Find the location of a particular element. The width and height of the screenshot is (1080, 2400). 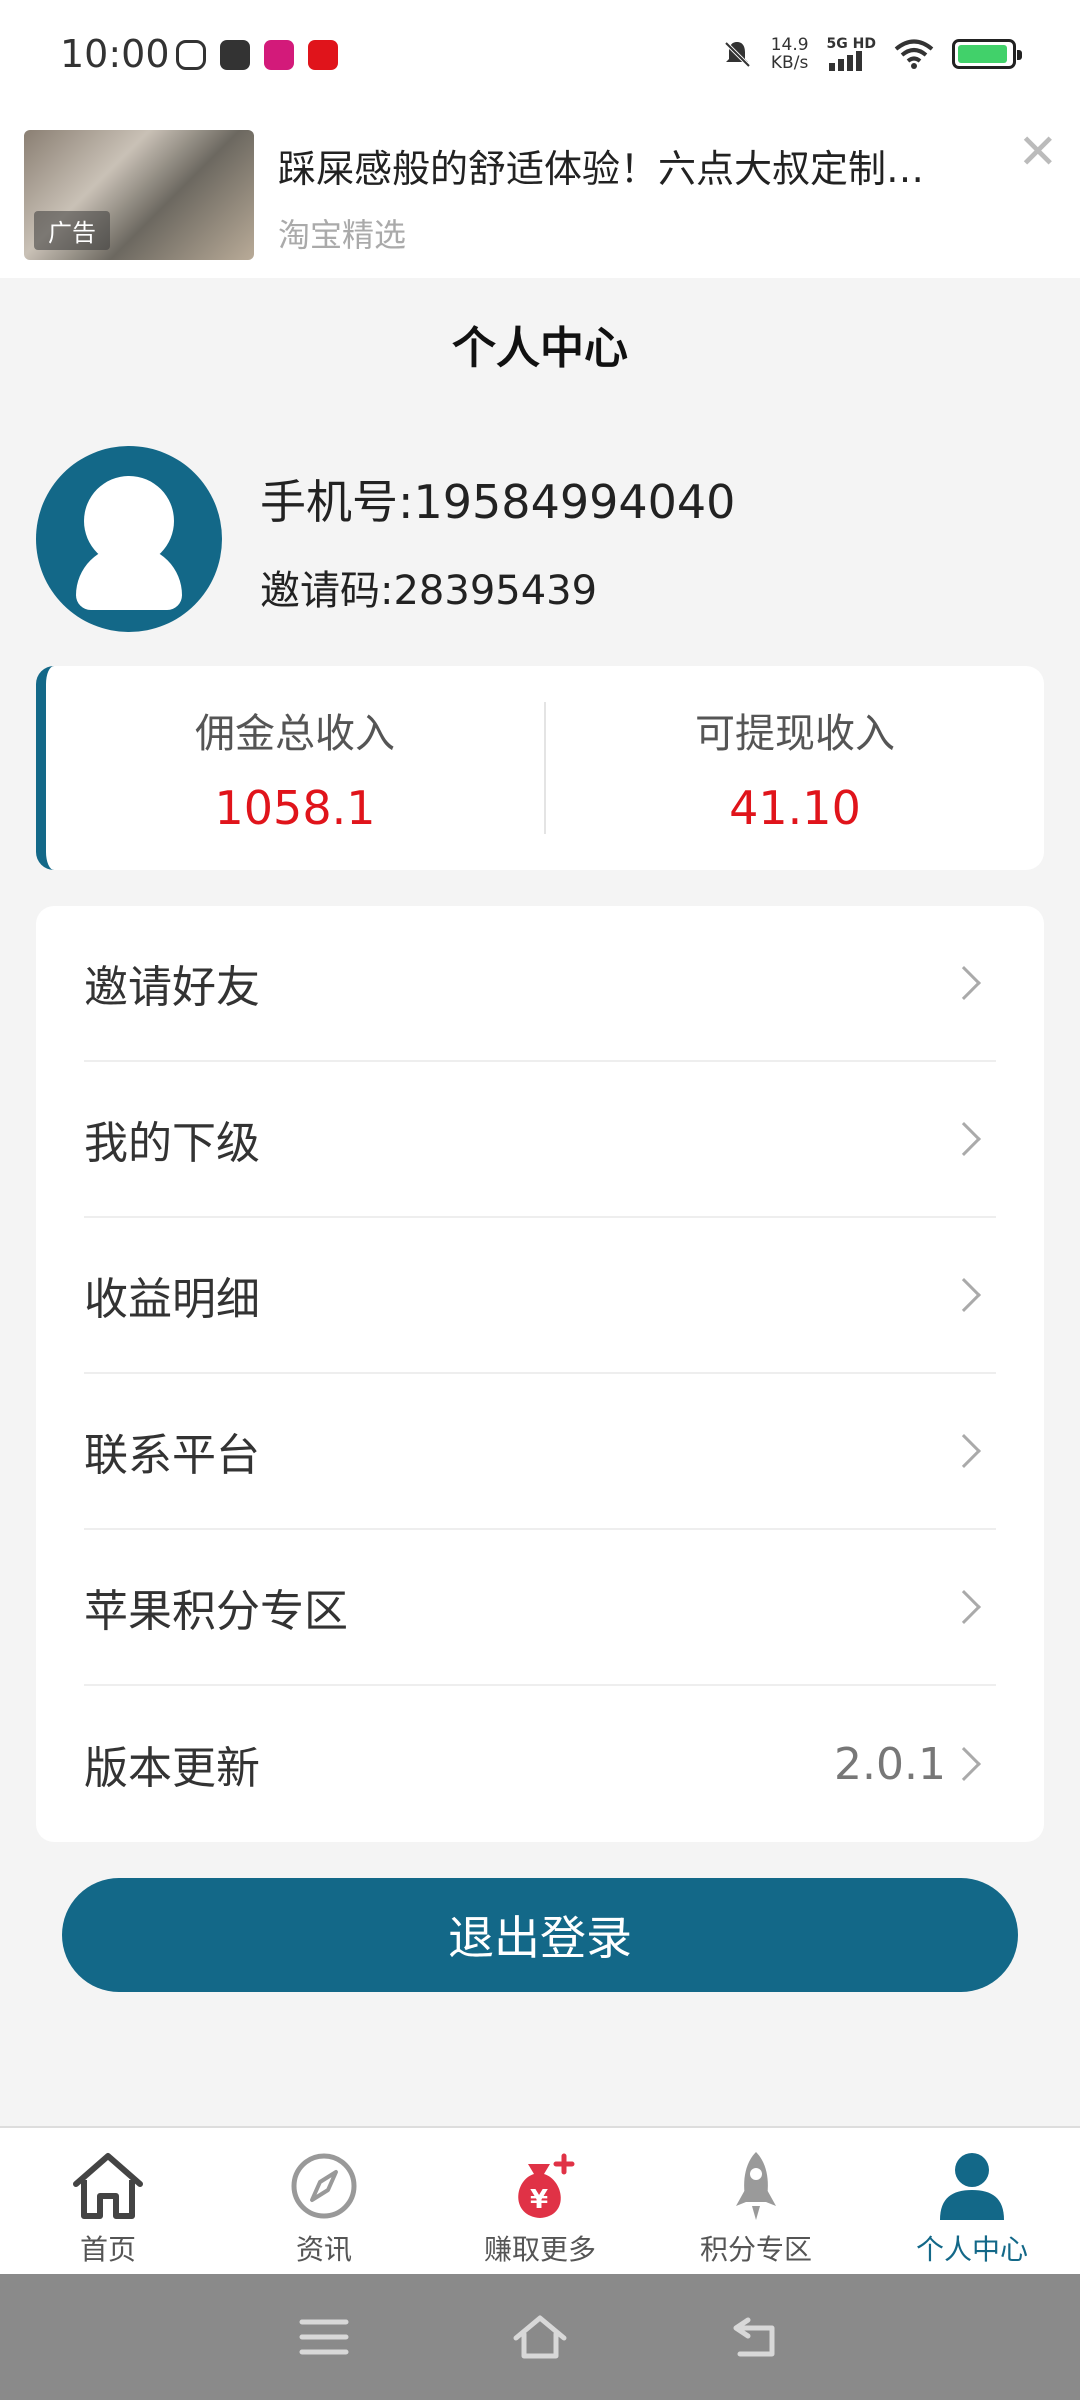

signal-icon: 5G HD is located at coordinates (851, 54).